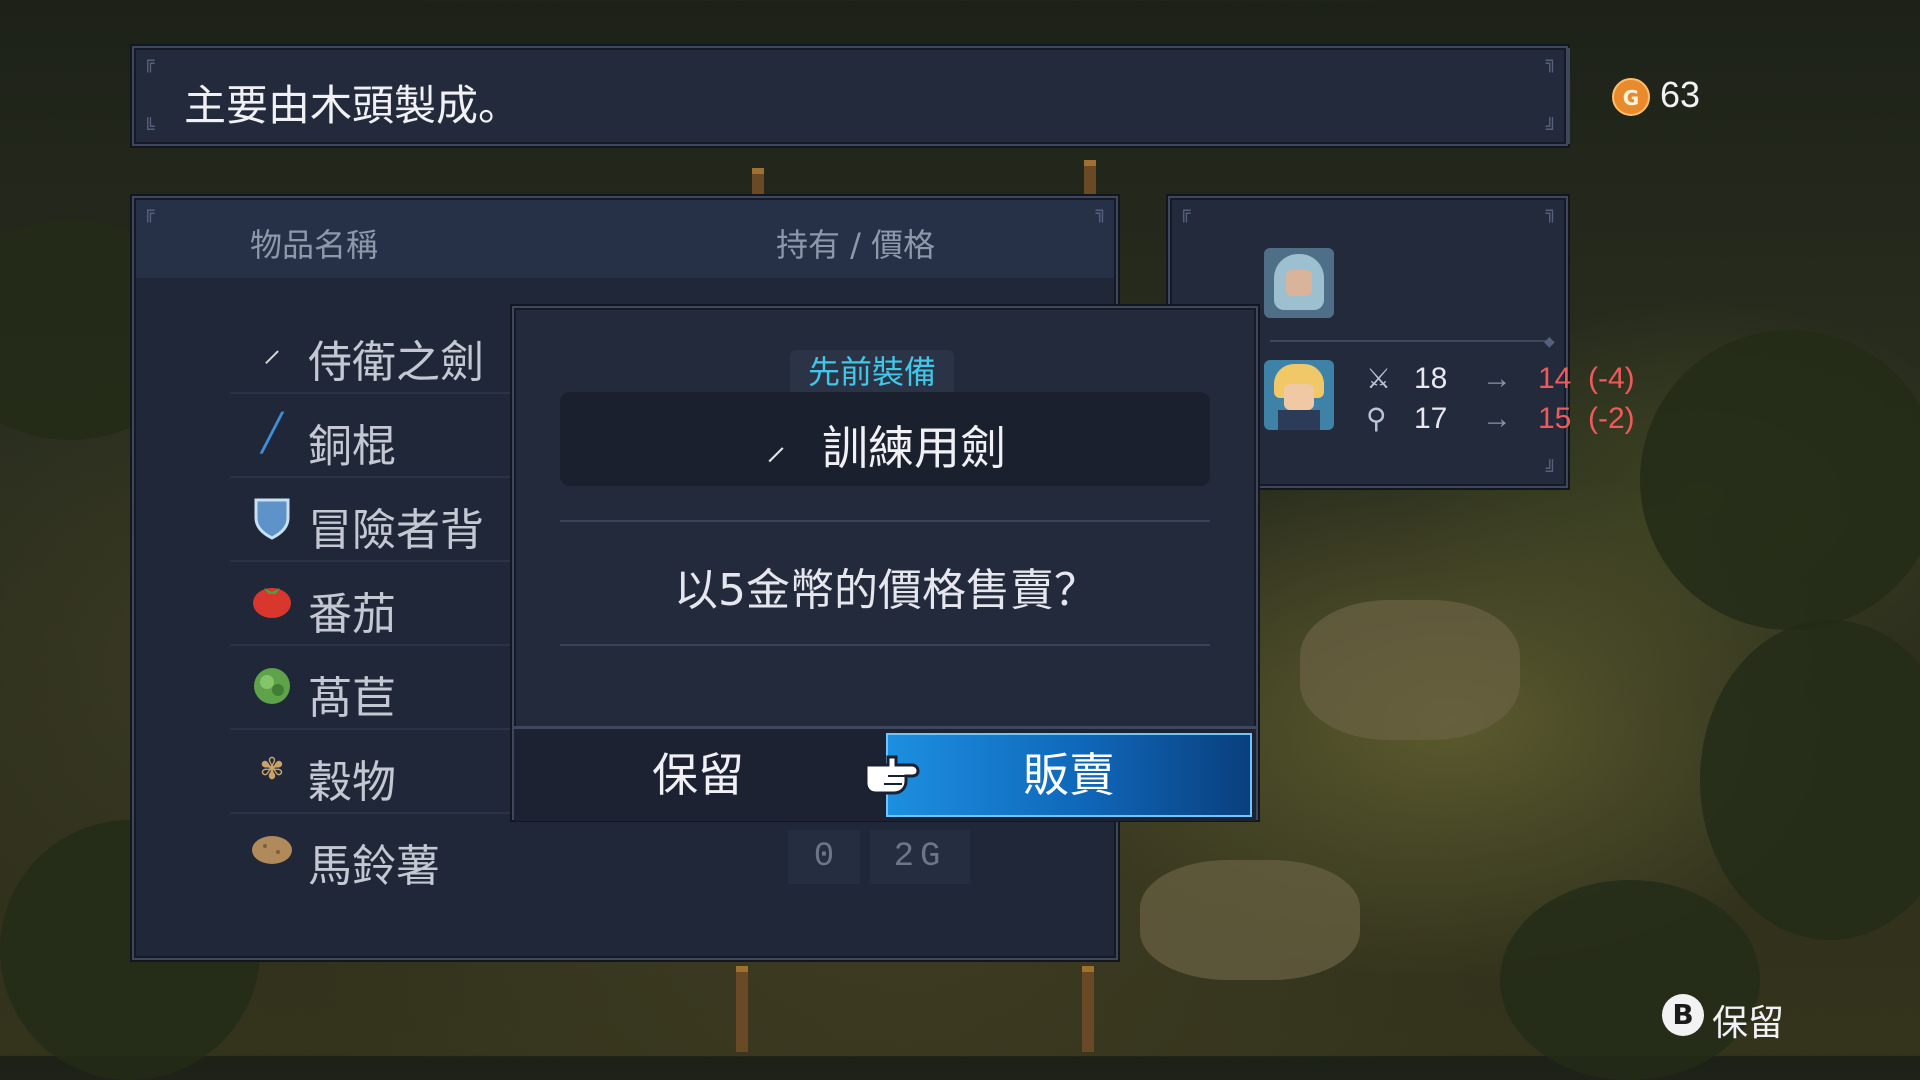 The width and height of the screenshot is (1920, 1080). What do you see at coordinates (1611, 418) in the screenshot?
I see `stat-change: (-2)` at bounding box center [1611, 418].